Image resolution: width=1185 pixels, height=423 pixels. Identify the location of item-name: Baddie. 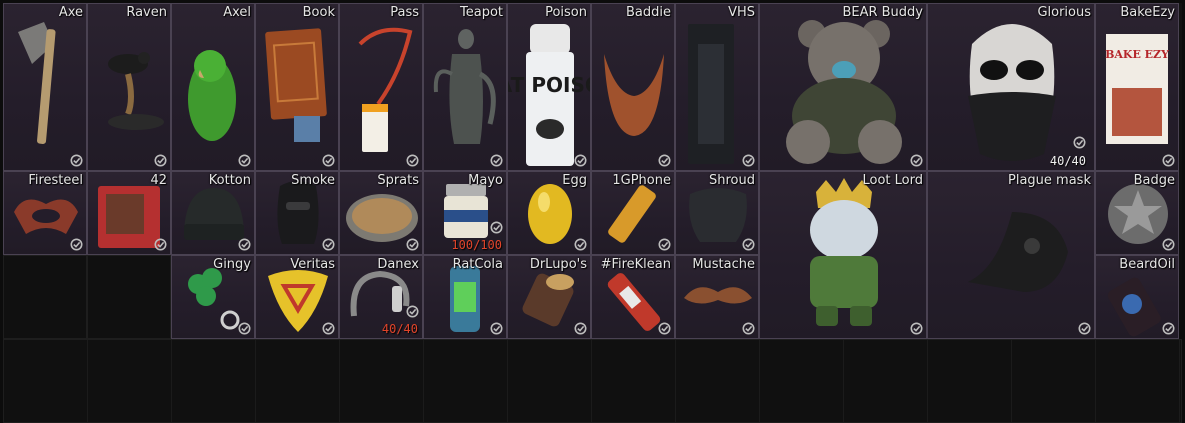
(648, 12).